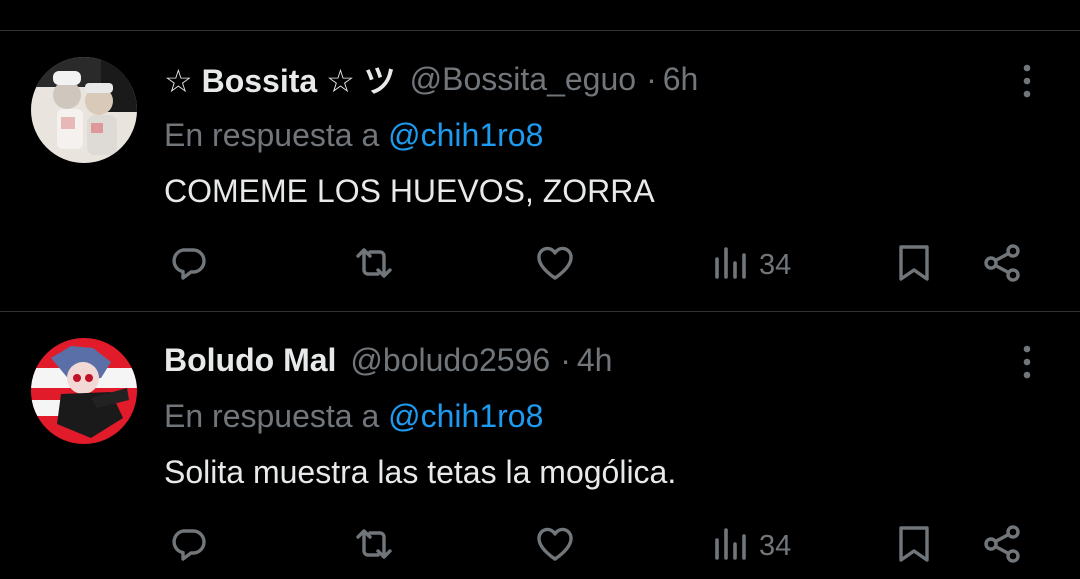 The width and height of the screenshot is (1080, 579). What do you see at coordinates (681, 79) in the screenshot?
I see `timestamp: 6h` at bounding box center [681, 79].